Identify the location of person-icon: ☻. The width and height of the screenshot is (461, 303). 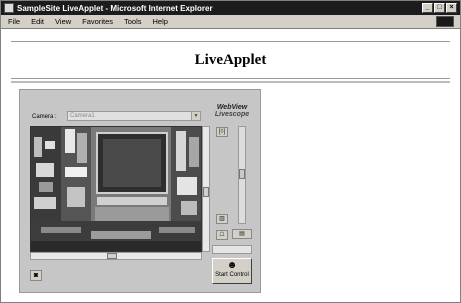
(232, 265).